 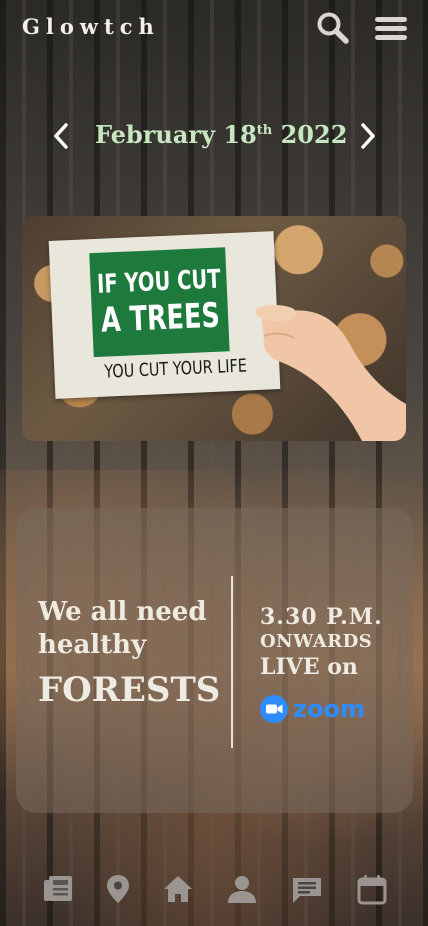 I want to click on nav-news, so click(x=58, y=889).